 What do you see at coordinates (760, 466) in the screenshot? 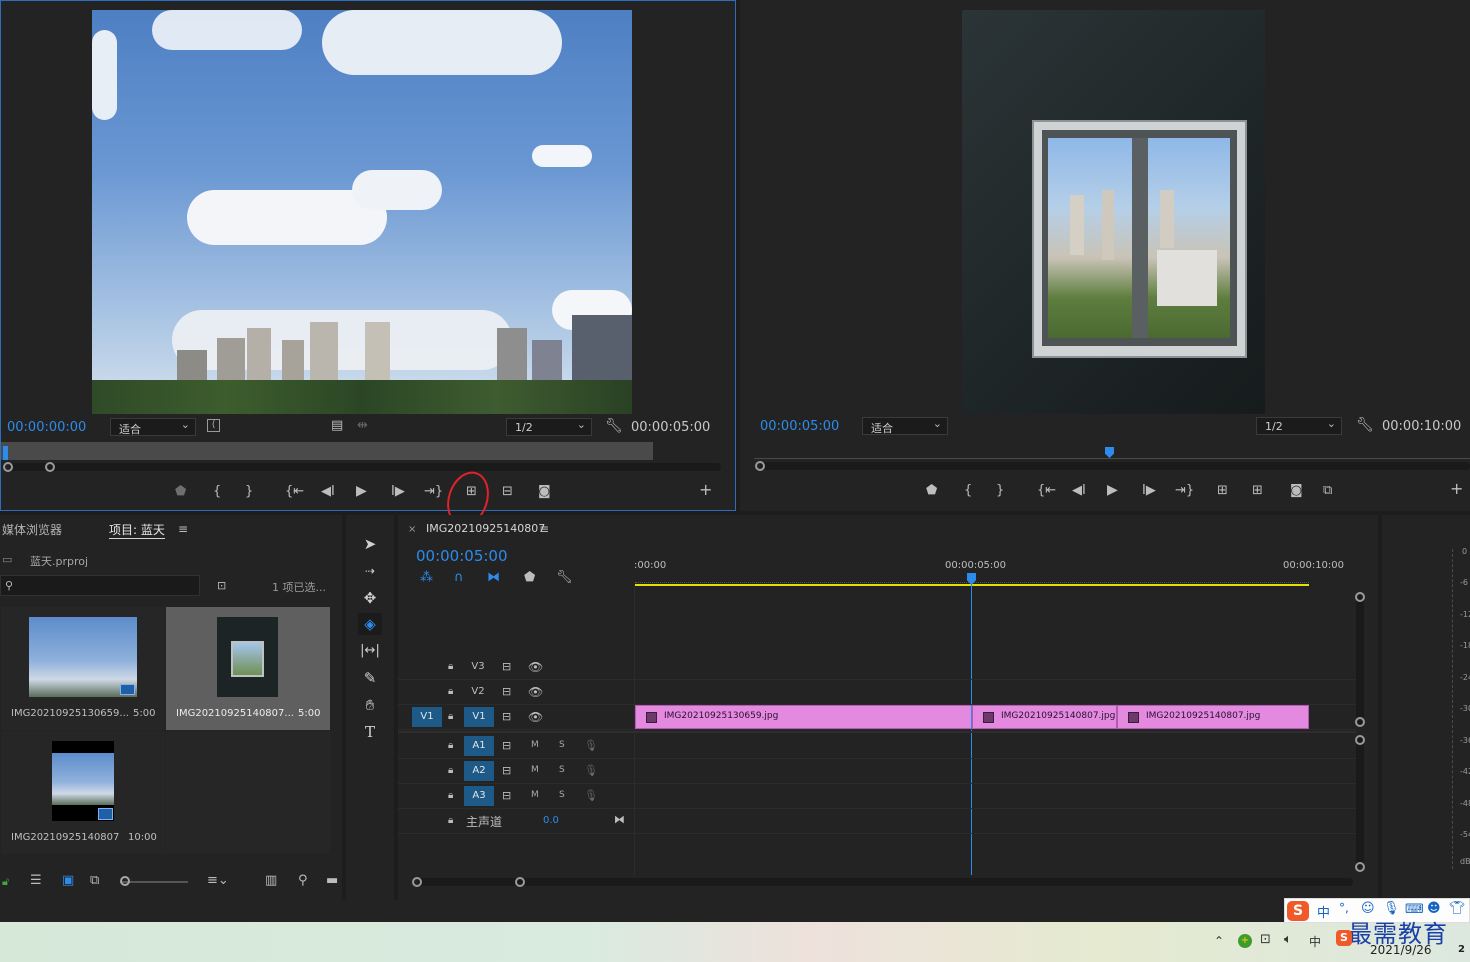
I see `zoom-handle-left` at bounding box center [760, 466].